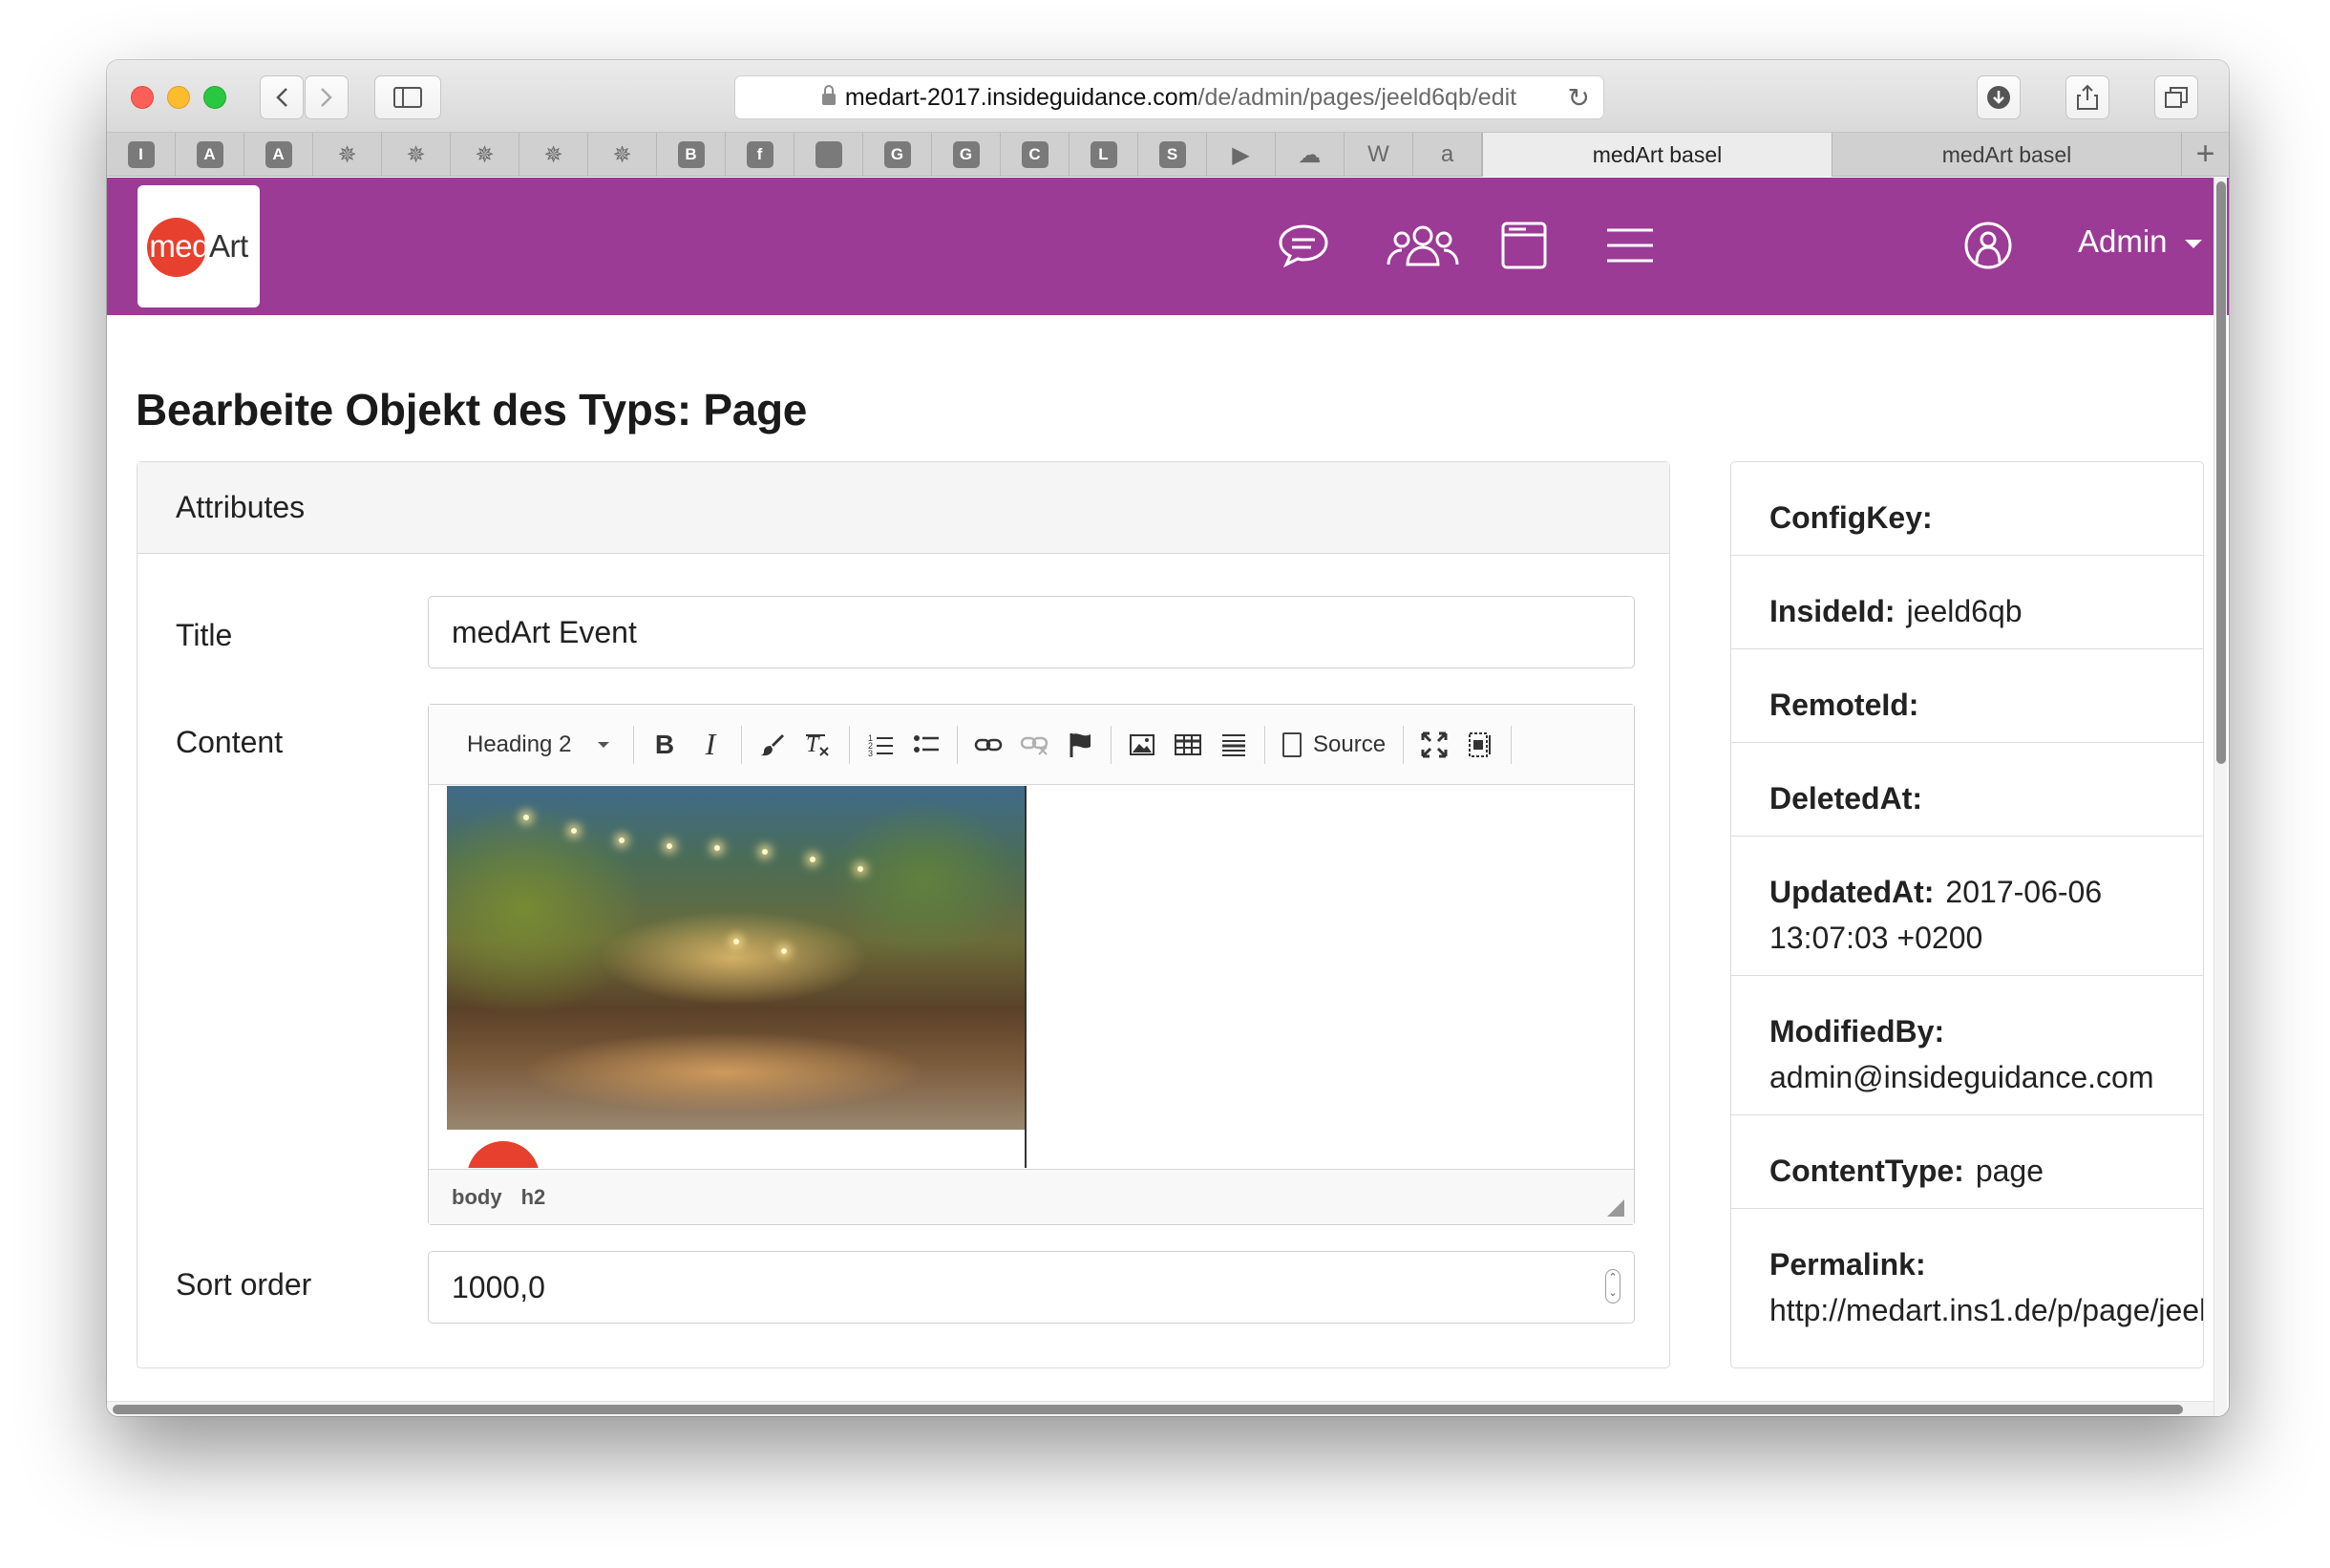 This screenshot has width=2330, height=1568. I want to click on insideid-value: jeeld6qb, so click(1964, 611).